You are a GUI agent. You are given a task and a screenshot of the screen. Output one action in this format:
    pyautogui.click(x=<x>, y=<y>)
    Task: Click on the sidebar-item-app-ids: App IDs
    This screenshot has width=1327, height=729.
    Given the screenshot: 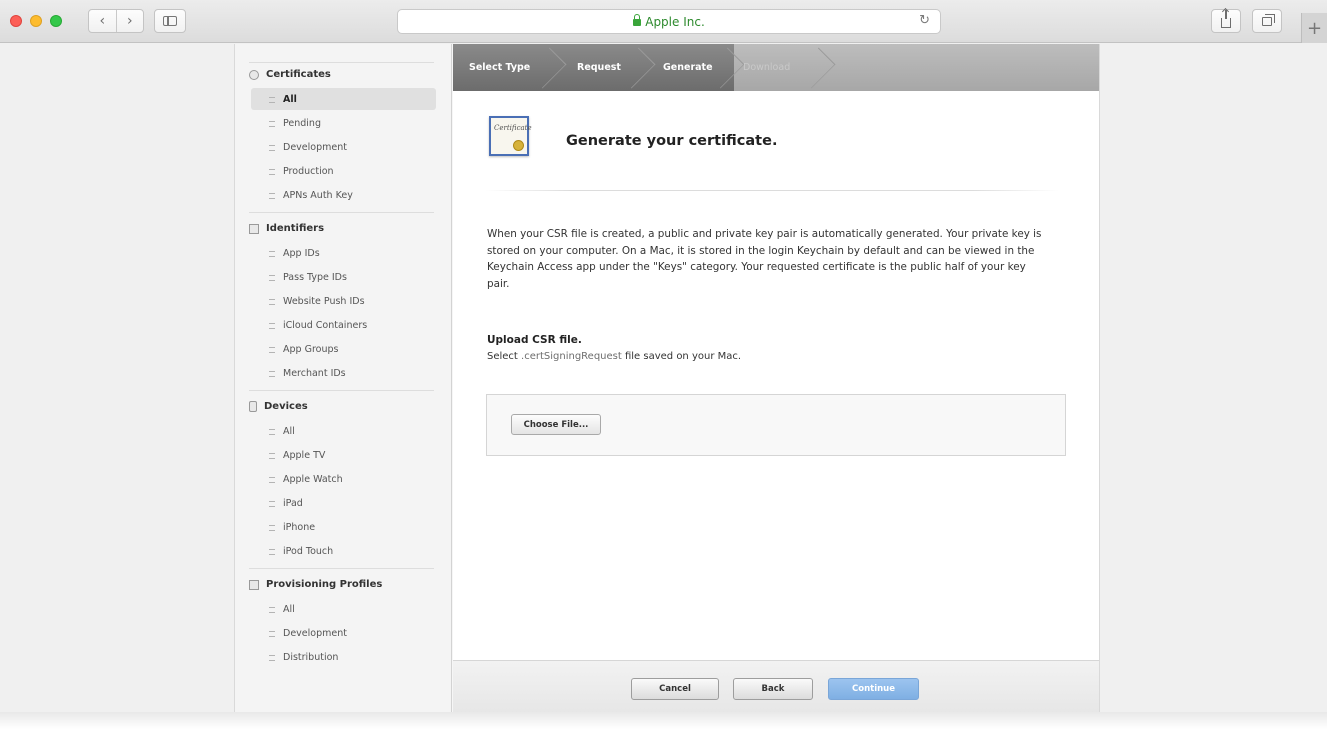 What is the action you would take?
    pyautogui.click(x=343, y=253)
    